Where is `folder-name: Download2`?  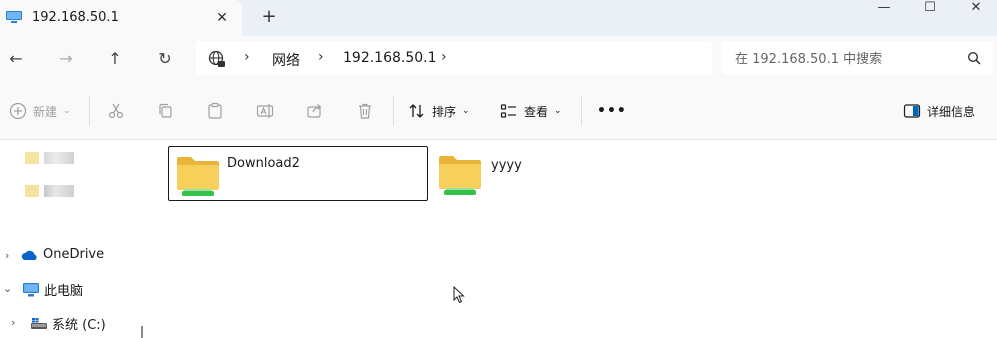
folder-name: Download2 is located at coordinates (263, 163).